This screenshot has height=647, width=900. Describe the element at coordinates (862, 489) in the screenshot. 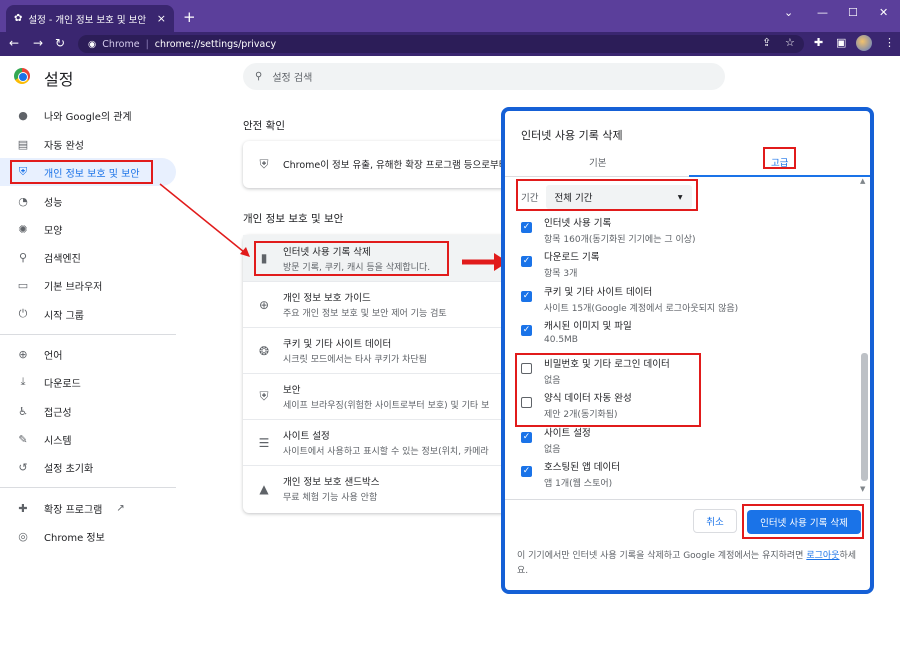

I see `scroll-down-icon: ▼` at that location.